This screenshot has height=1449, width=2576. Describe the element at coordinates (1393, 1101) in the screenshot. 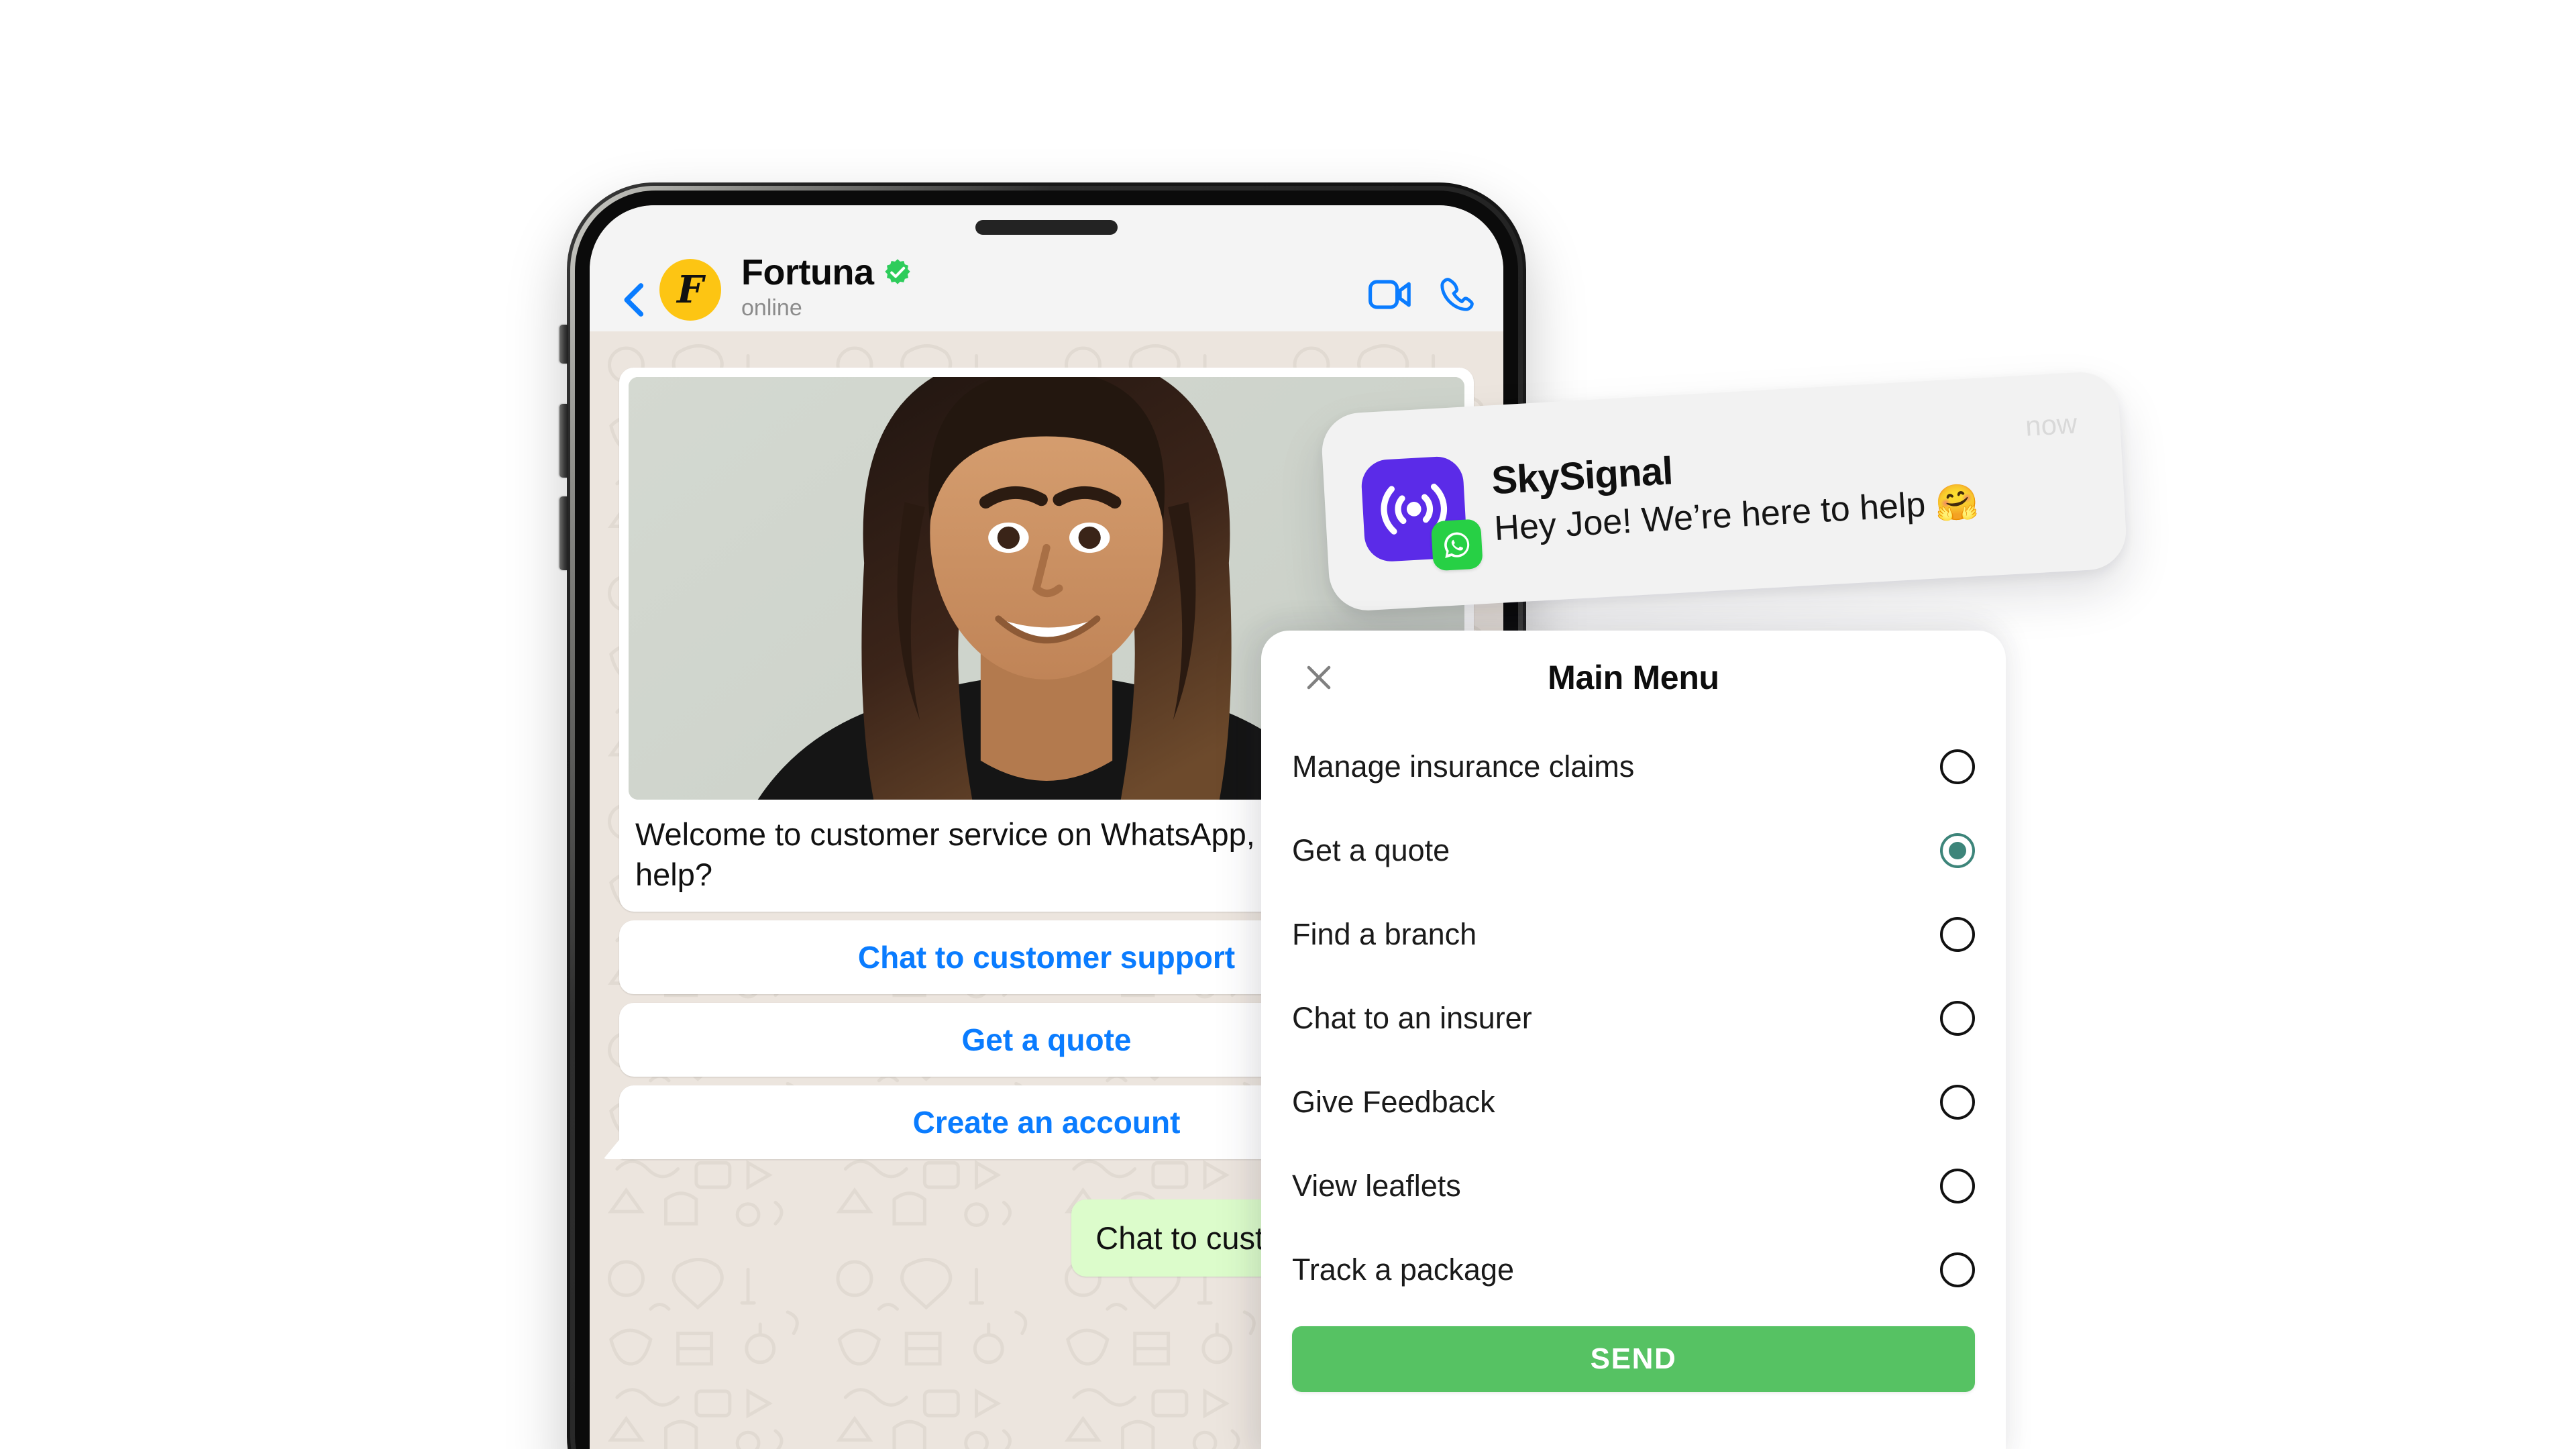

I see `menu-option-label: Give Feedback` at that location.